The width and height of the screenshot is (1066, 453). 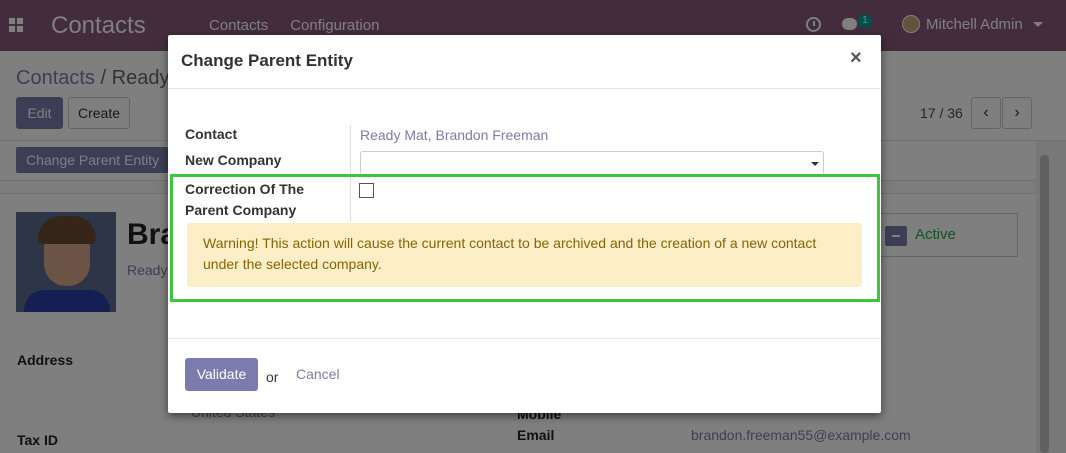 I want to click on new-company-label: New Company, so click(x=233, y=160).